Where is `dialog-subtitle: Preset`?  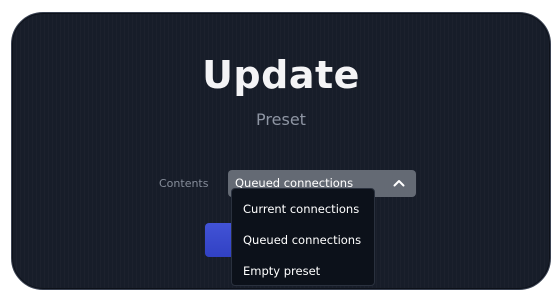
dialog-subtitle: Preset is located at coordinates (281, 119).